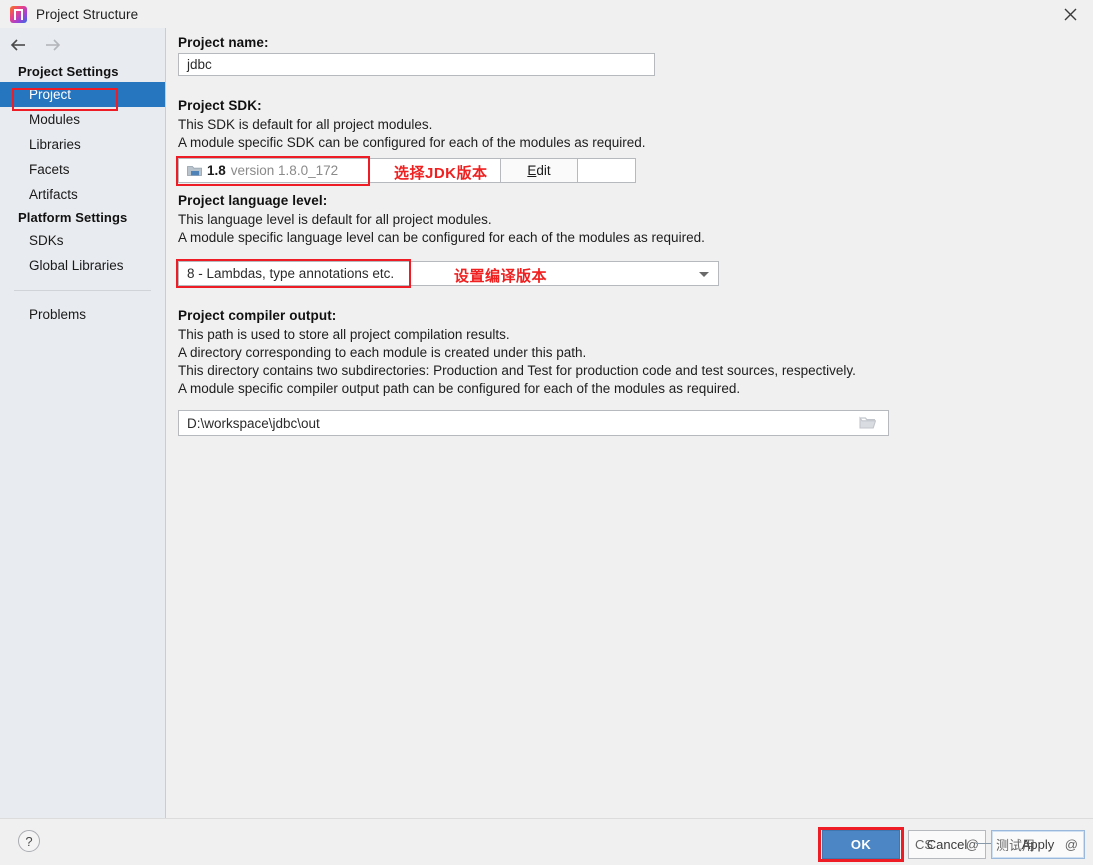 This screenshot has width=1093, height=865. Describe the element at coordinates (501, 276) in the screenshot. I see `language-level-annotation: 设置编译版本` at that location.